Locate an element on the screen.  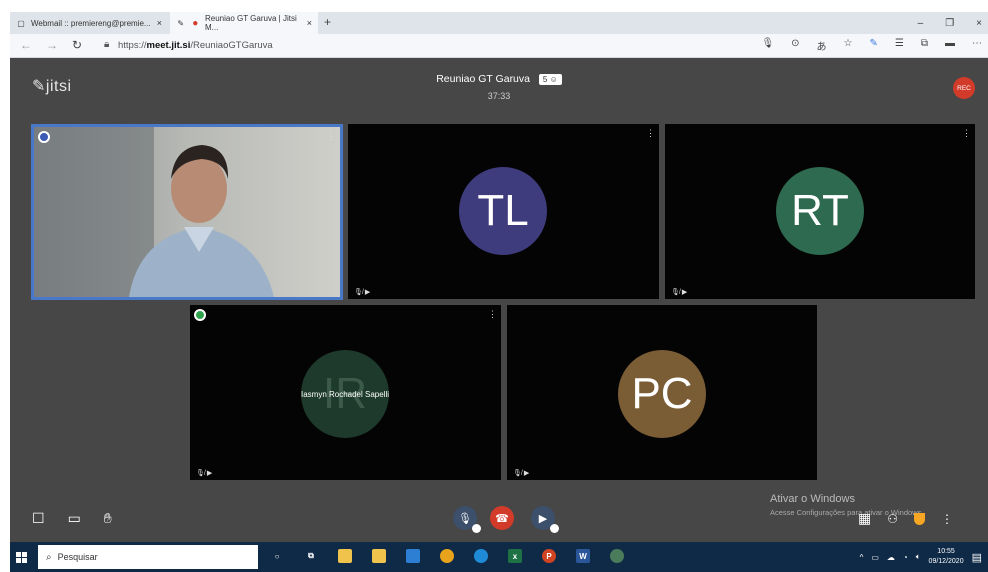
chevron-up-icon: ^ is located at coordinates (862, 557).